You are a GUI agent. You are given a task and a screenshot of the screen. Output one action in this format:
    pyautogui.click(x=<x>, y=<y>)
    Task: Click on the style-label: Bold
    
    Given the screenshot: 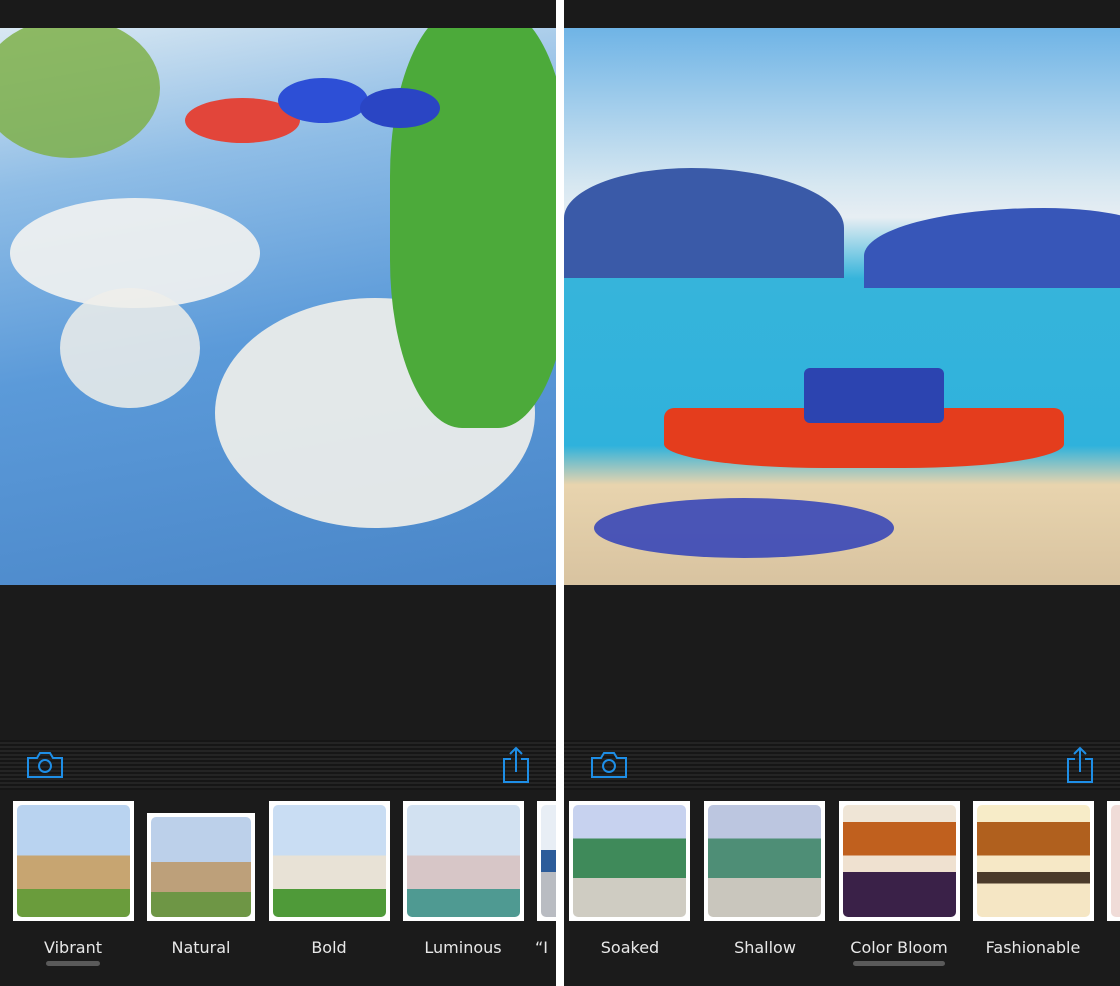 What is the action you would take?
    pyautogui.click(x=329, y=947)
    